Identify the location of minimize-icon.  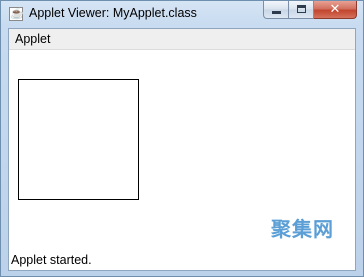
(276, 12).